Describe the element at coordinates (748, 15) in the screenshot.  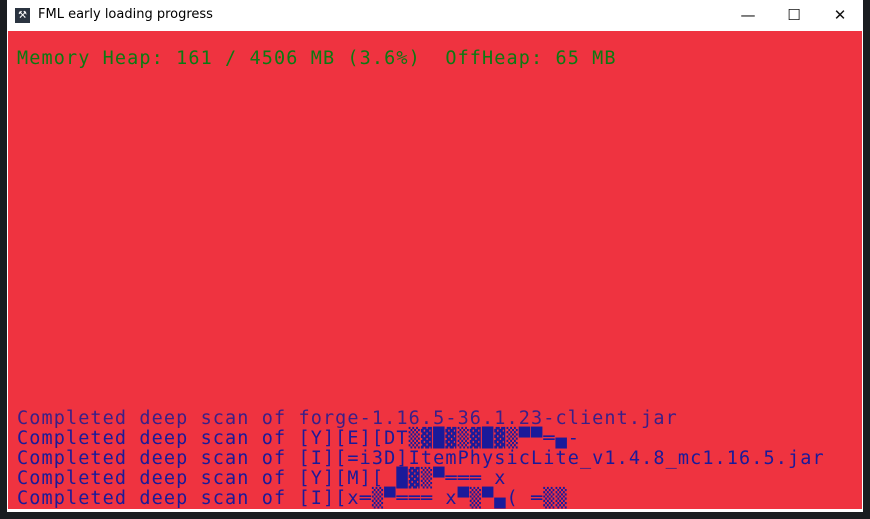
I see `minimize-button: —` at that location.